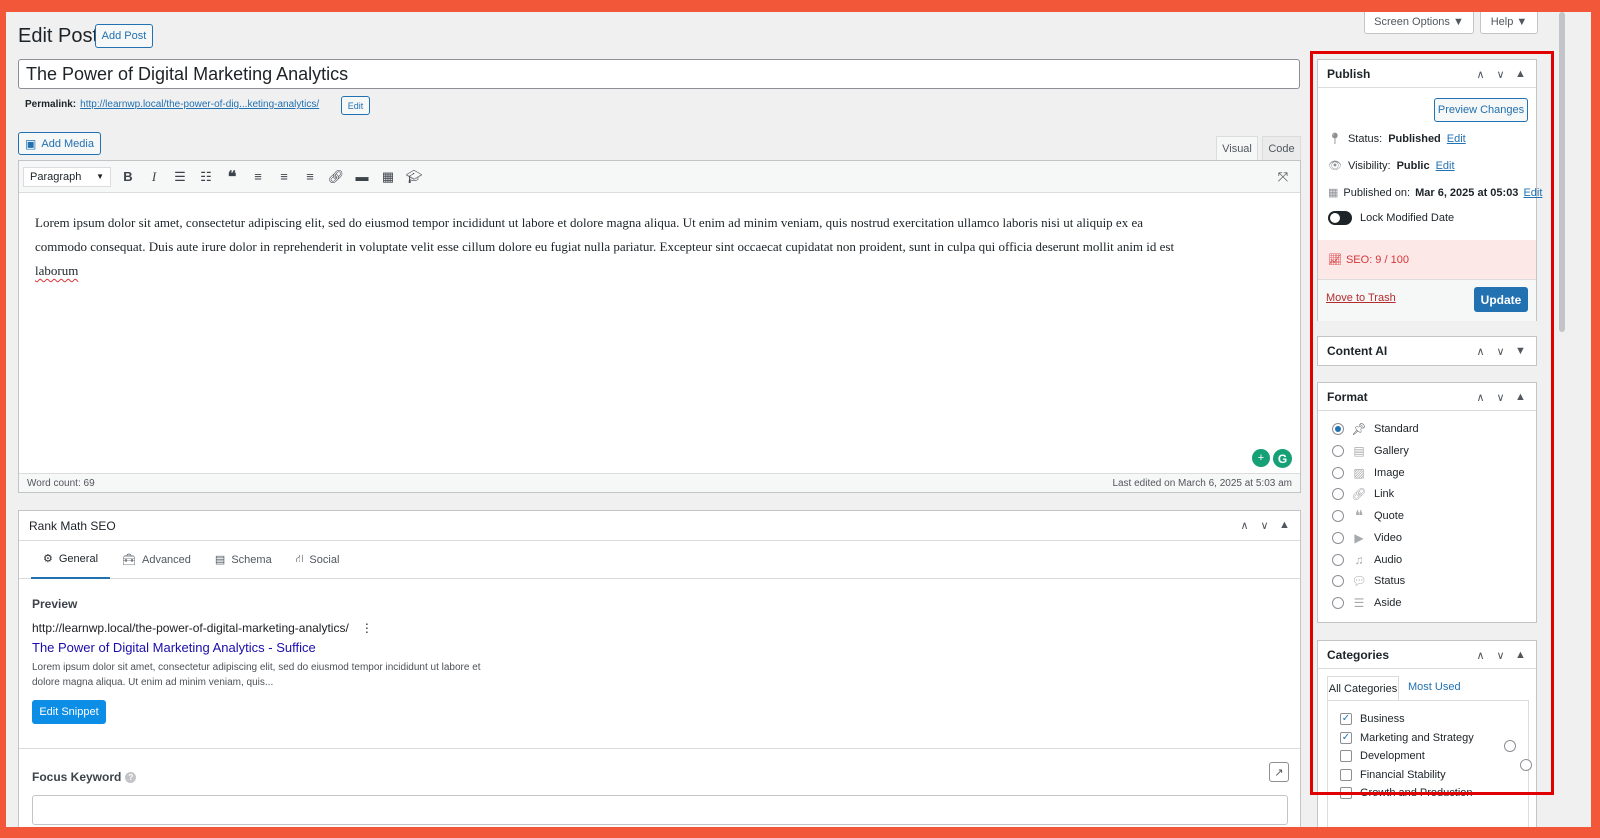 This screenshot has width=1600, height=838. I want to click on lock-modified-toggle, so click(1340, 218).